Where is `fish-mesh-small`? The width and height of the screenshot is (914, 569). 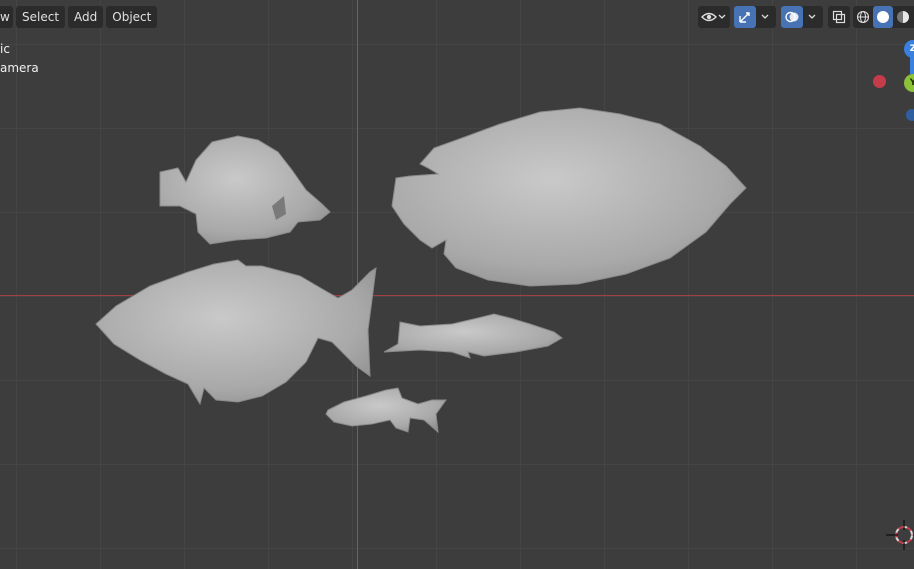 fish-mesh-small is located at coordinates (386, 410).